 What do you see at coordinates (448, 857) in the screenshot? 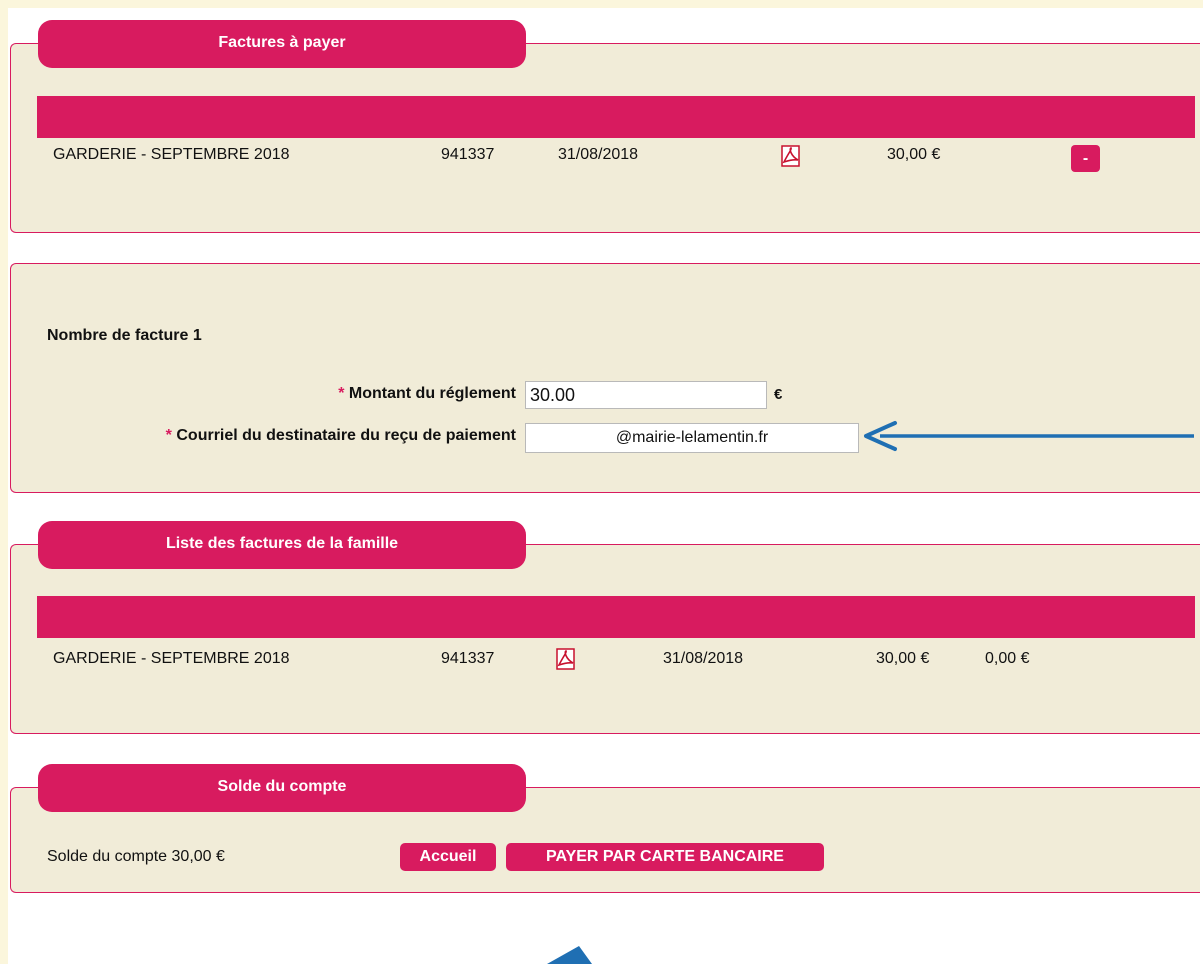
I see `accueil-button: Accueil` at bounding box center [448, 857].